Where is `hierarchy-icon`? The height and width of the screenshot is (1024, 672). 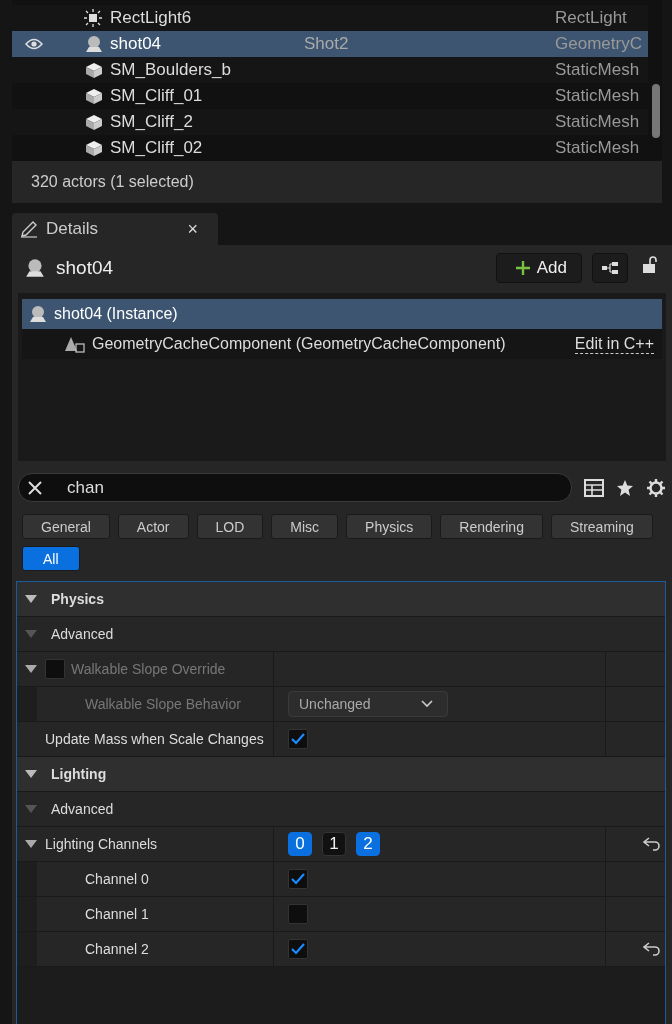 hierarchy-icon is located at coordinates (610, 268).